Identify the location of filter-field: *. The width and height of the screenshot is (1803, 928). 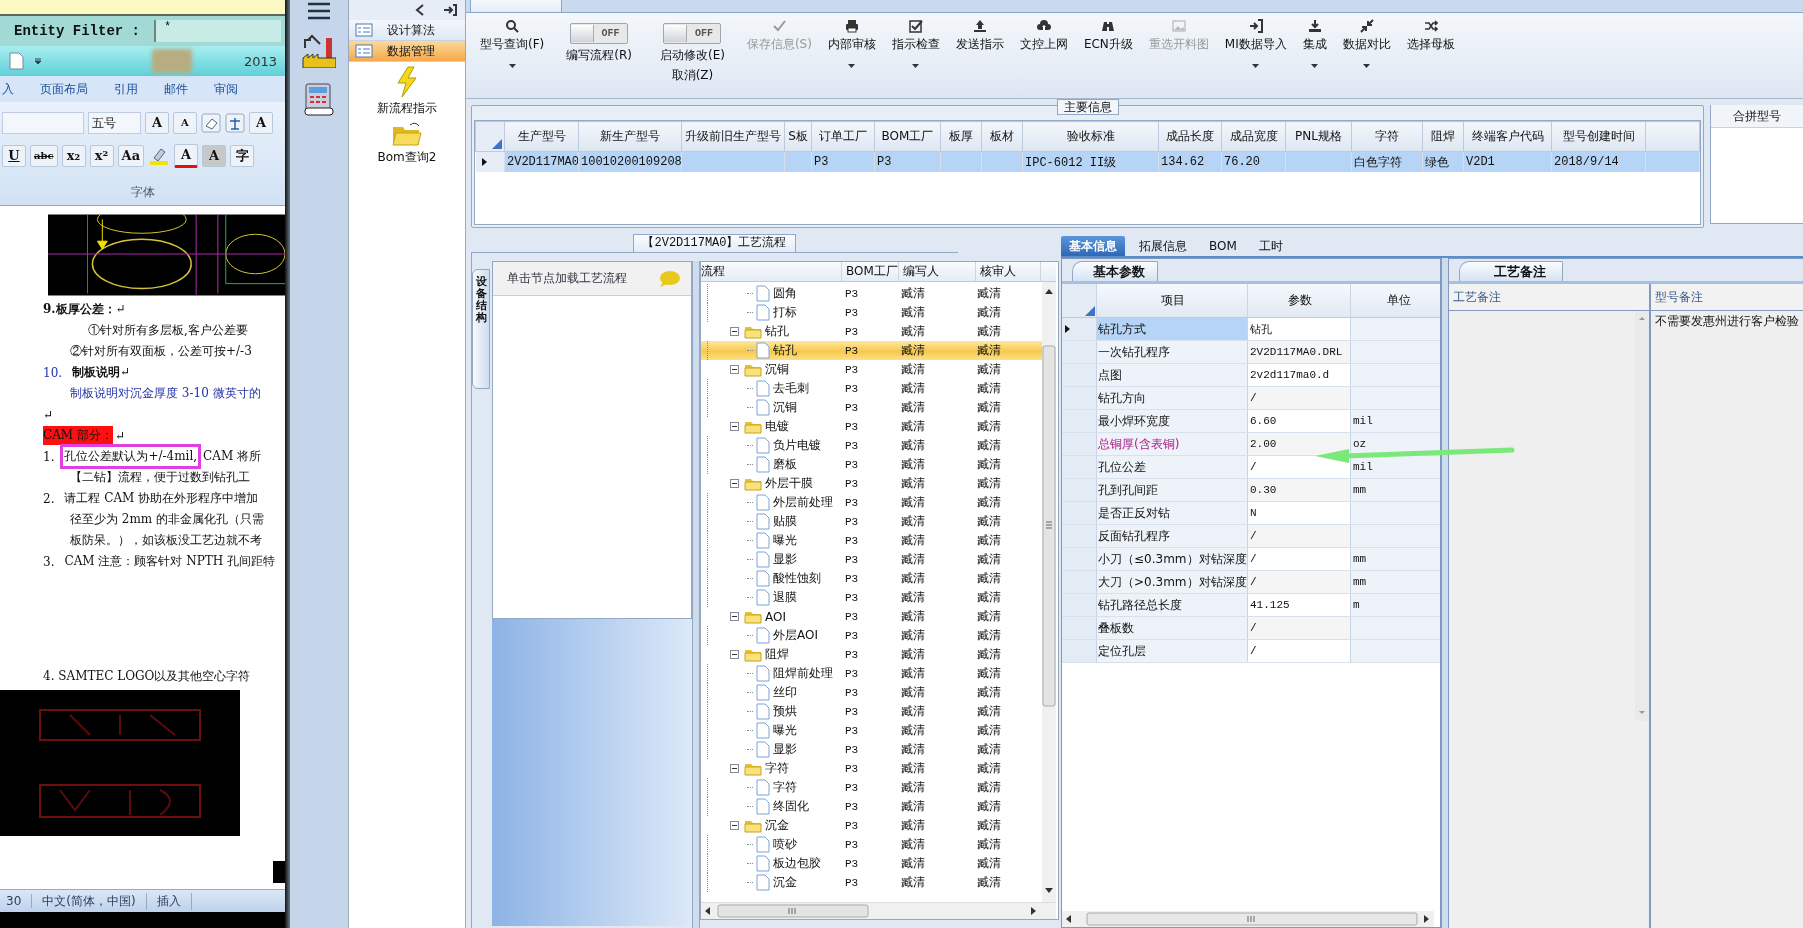
(217, 31).